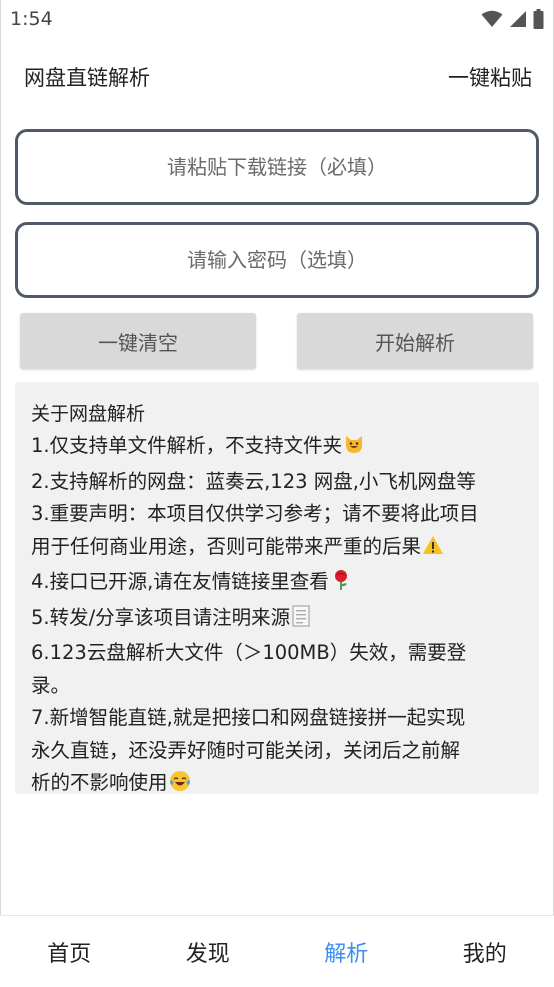 Image resolution: width=554 pixels, height=987 pixels. I want to click on password-input, so click(277, 260).